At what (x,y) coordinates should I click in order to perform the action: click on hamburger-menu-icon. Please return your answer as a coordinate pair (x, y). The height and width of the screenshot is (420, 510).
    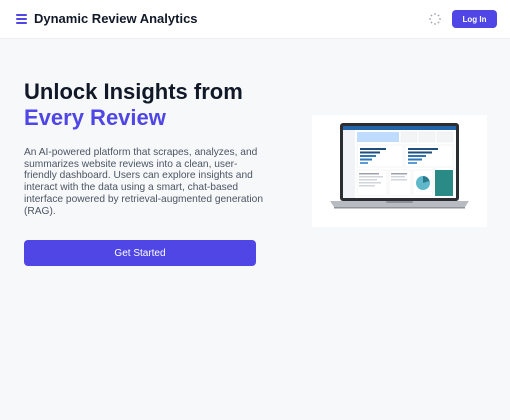
    Looking at the image, I should click on (21, 19).